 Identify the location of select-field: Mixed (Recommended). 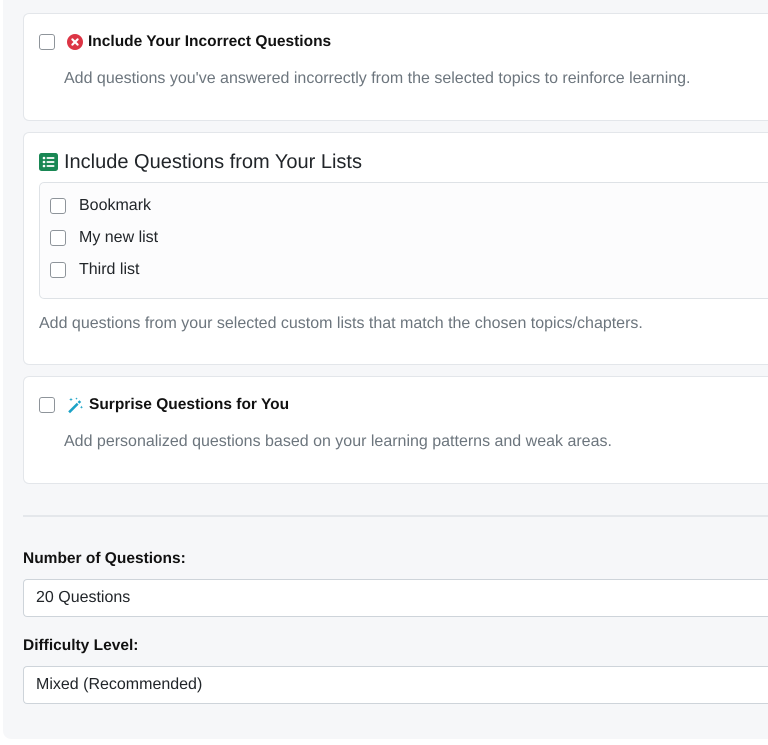
(395, 685).